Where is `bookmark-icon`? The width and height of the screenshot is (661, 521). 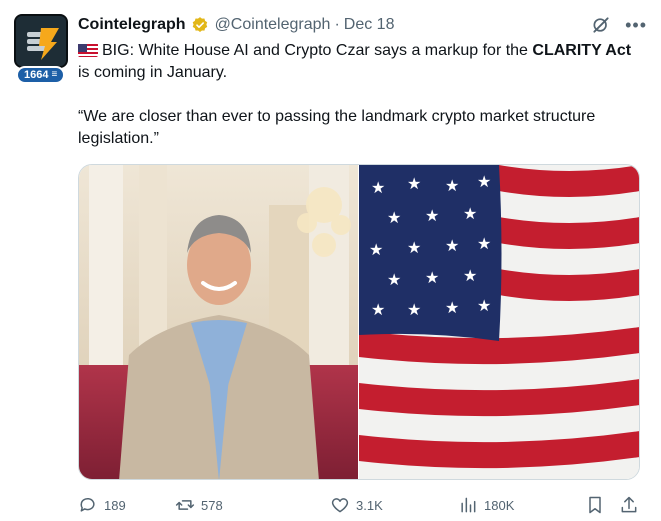 bookmark-icon is located at coordinates (595, 505).